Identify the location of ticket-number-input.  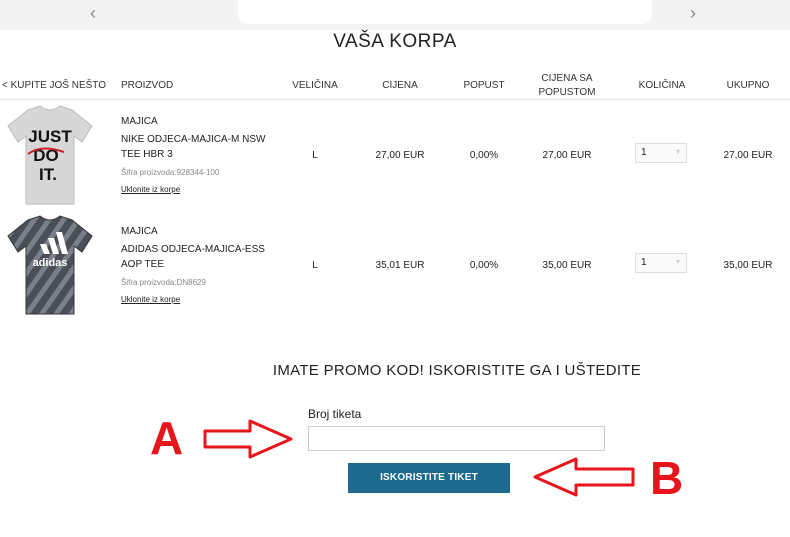
(456, 438).